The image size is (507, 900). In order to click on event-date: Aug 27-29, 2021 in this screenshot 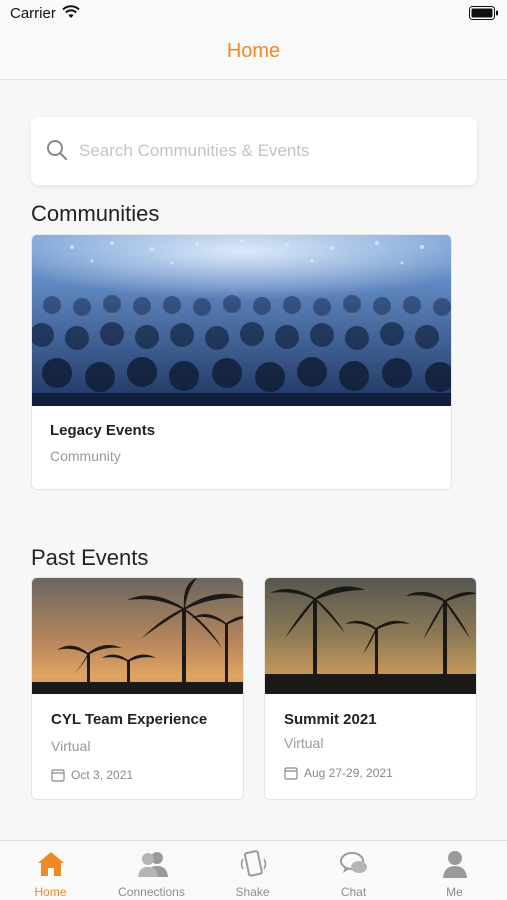, I will do `click(338, 773)`.